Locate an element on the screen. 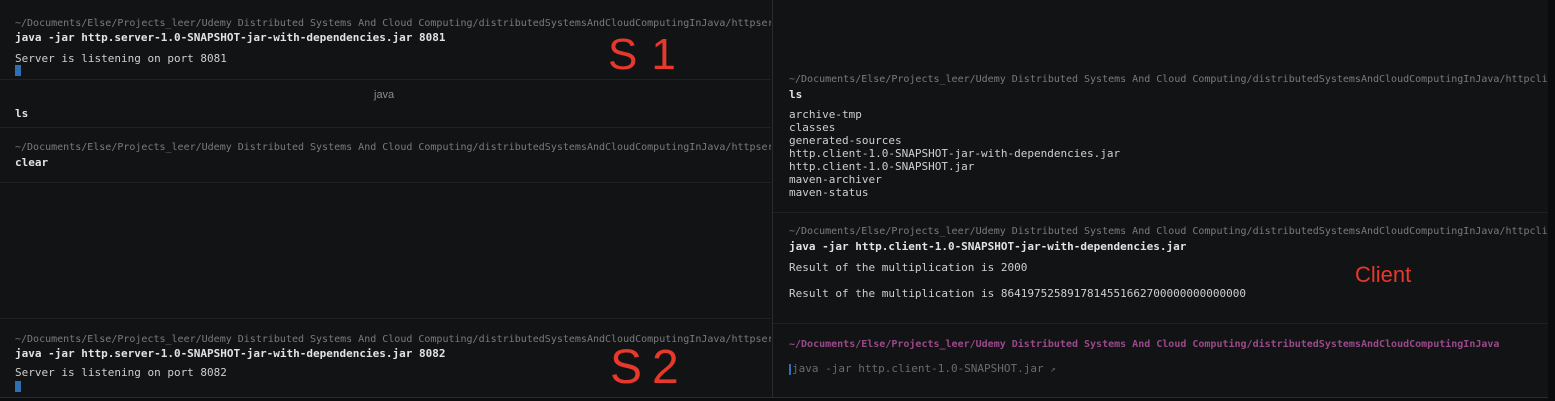 This screenshot has width=1555, height=401. command-input-text: java -jar http.client-1.0-SNAPSHOT.jar is located at coordinates (918, 368).